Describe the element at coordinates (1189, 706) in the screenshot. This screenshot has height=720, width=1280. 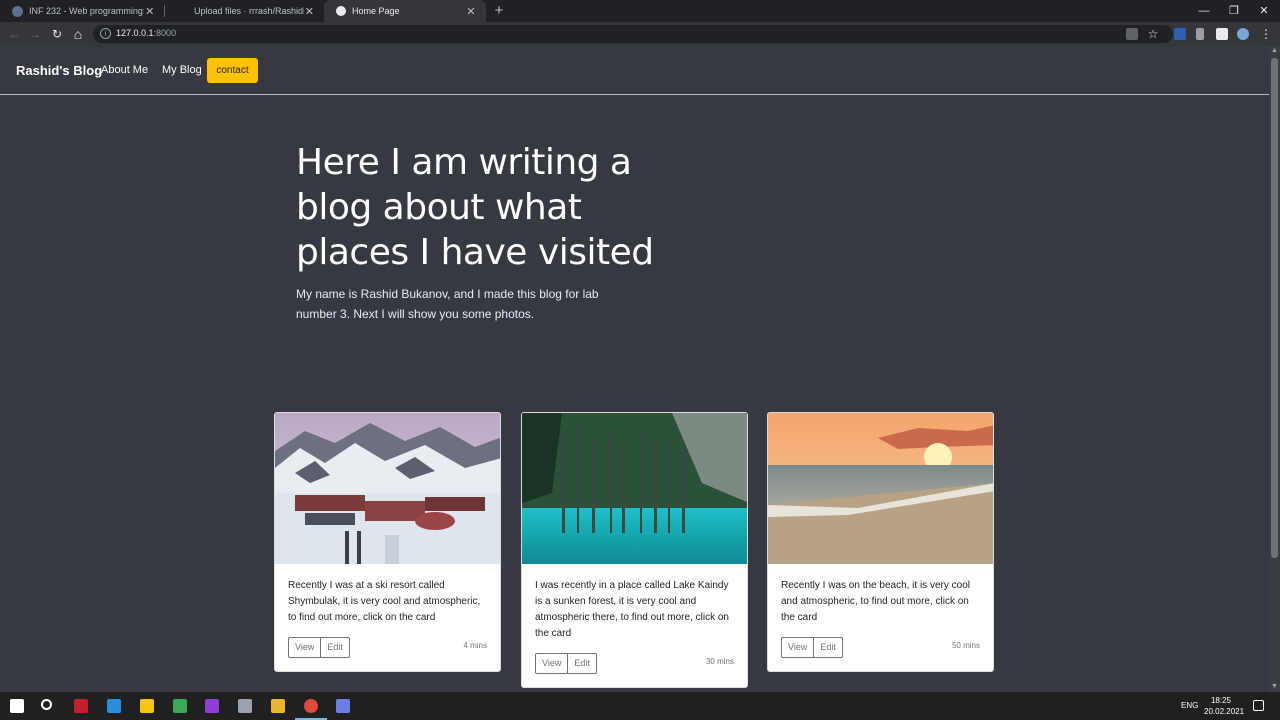
I see `input-language: ENG` at that location.